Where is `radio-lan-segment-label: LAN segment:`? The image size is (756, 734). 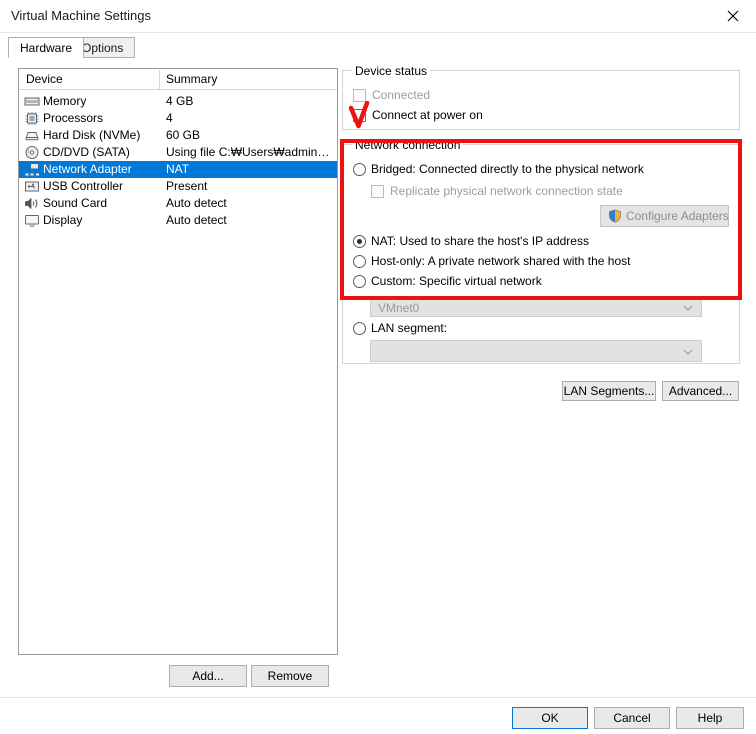 radio-lan-segment-label: LAN segment: is located at coordinates (409, 328).